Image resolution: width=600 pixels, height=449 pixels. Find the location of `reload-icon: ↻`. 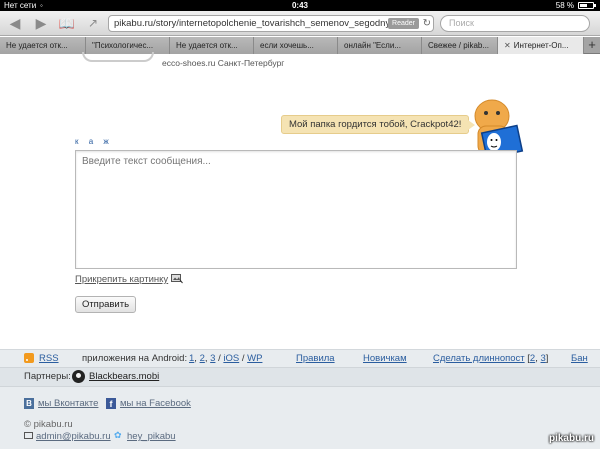

reload-icon: ↻ is located at coordinates (427, 23).